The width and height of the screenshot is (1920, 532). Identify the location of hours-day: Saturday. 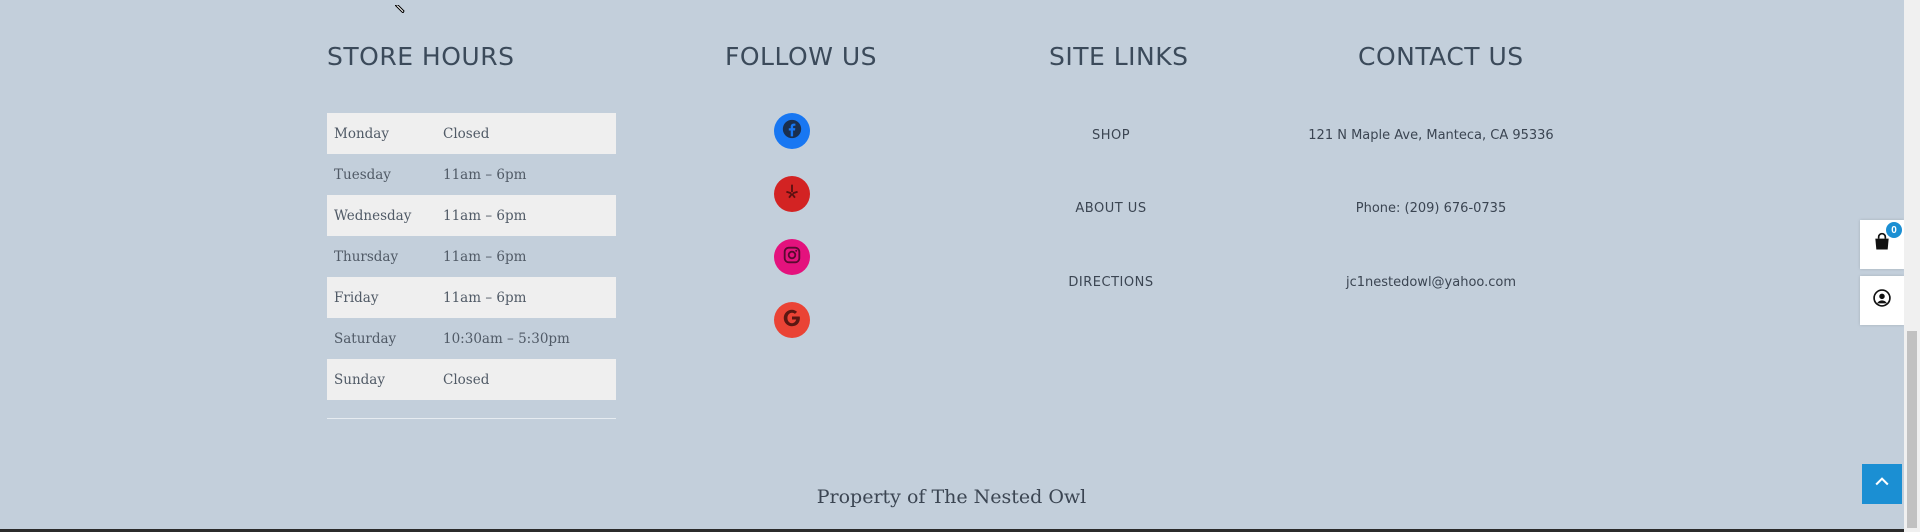
(365, 338).